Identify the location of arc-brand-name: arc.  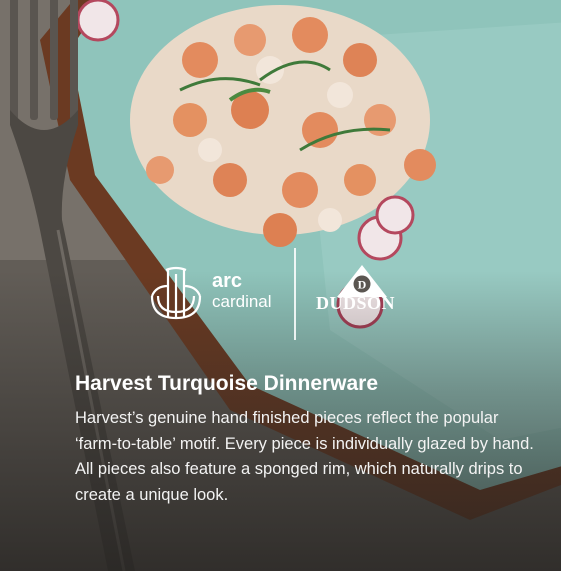
(227, 281).